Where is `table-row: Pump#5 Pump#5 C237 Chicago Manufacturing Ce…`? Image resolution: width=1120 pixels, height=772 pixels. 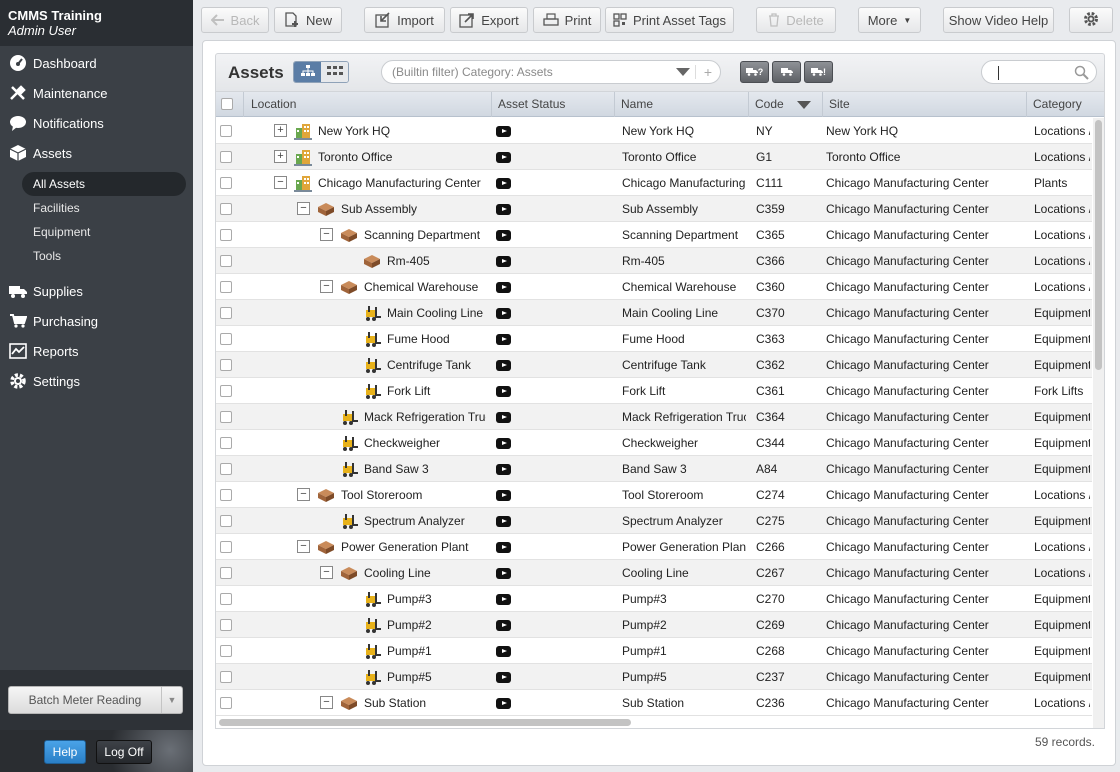
table-row: Pump#5 Pump#5 C237 Chicago Manufacturing Ce… is located at coordinates (654, 677).